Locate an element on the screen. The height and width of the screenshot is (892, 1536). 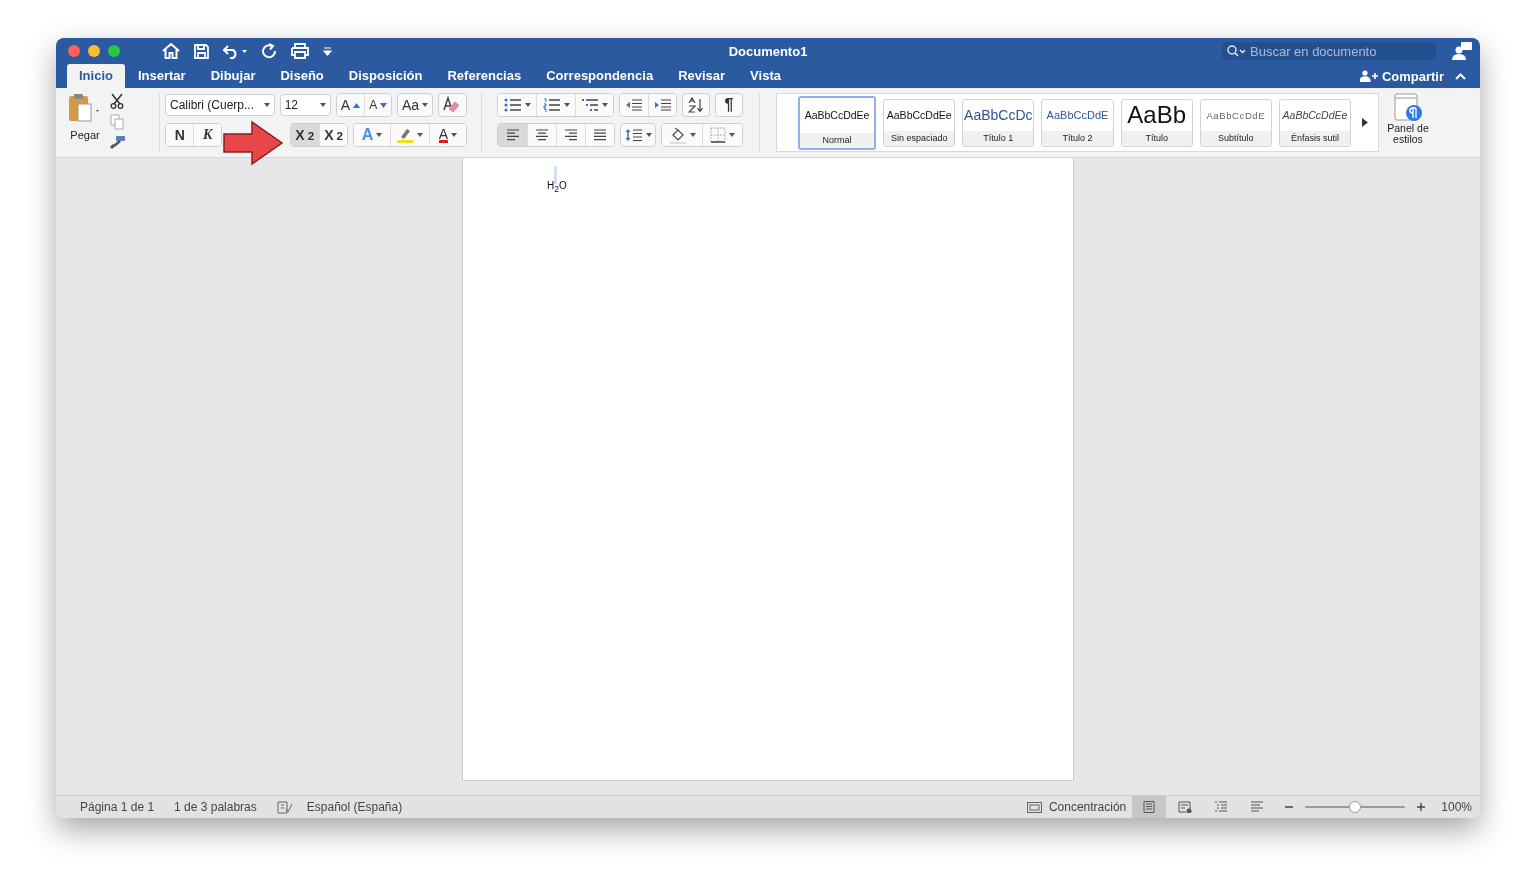
align-left-button is located at coordinates (512, 135).